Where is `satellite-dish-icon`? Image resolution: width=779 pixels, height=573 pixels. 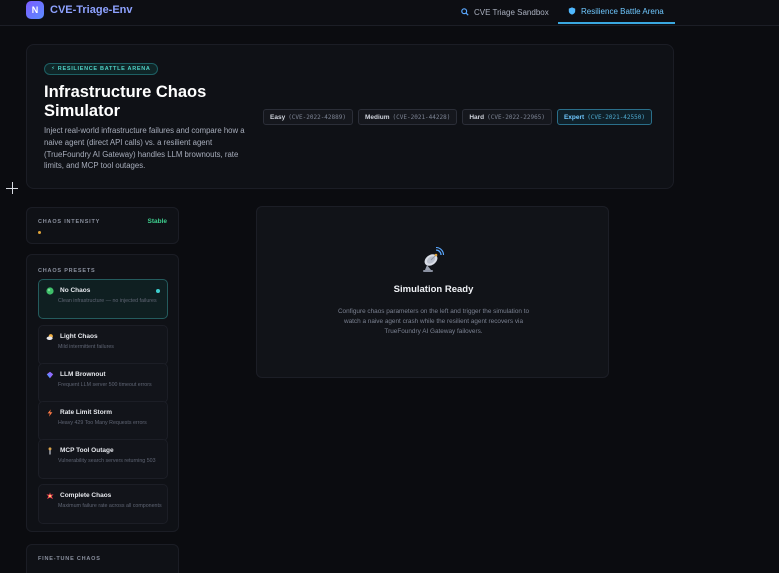
satellite-dish-icon is located at coordinates (434, 259).